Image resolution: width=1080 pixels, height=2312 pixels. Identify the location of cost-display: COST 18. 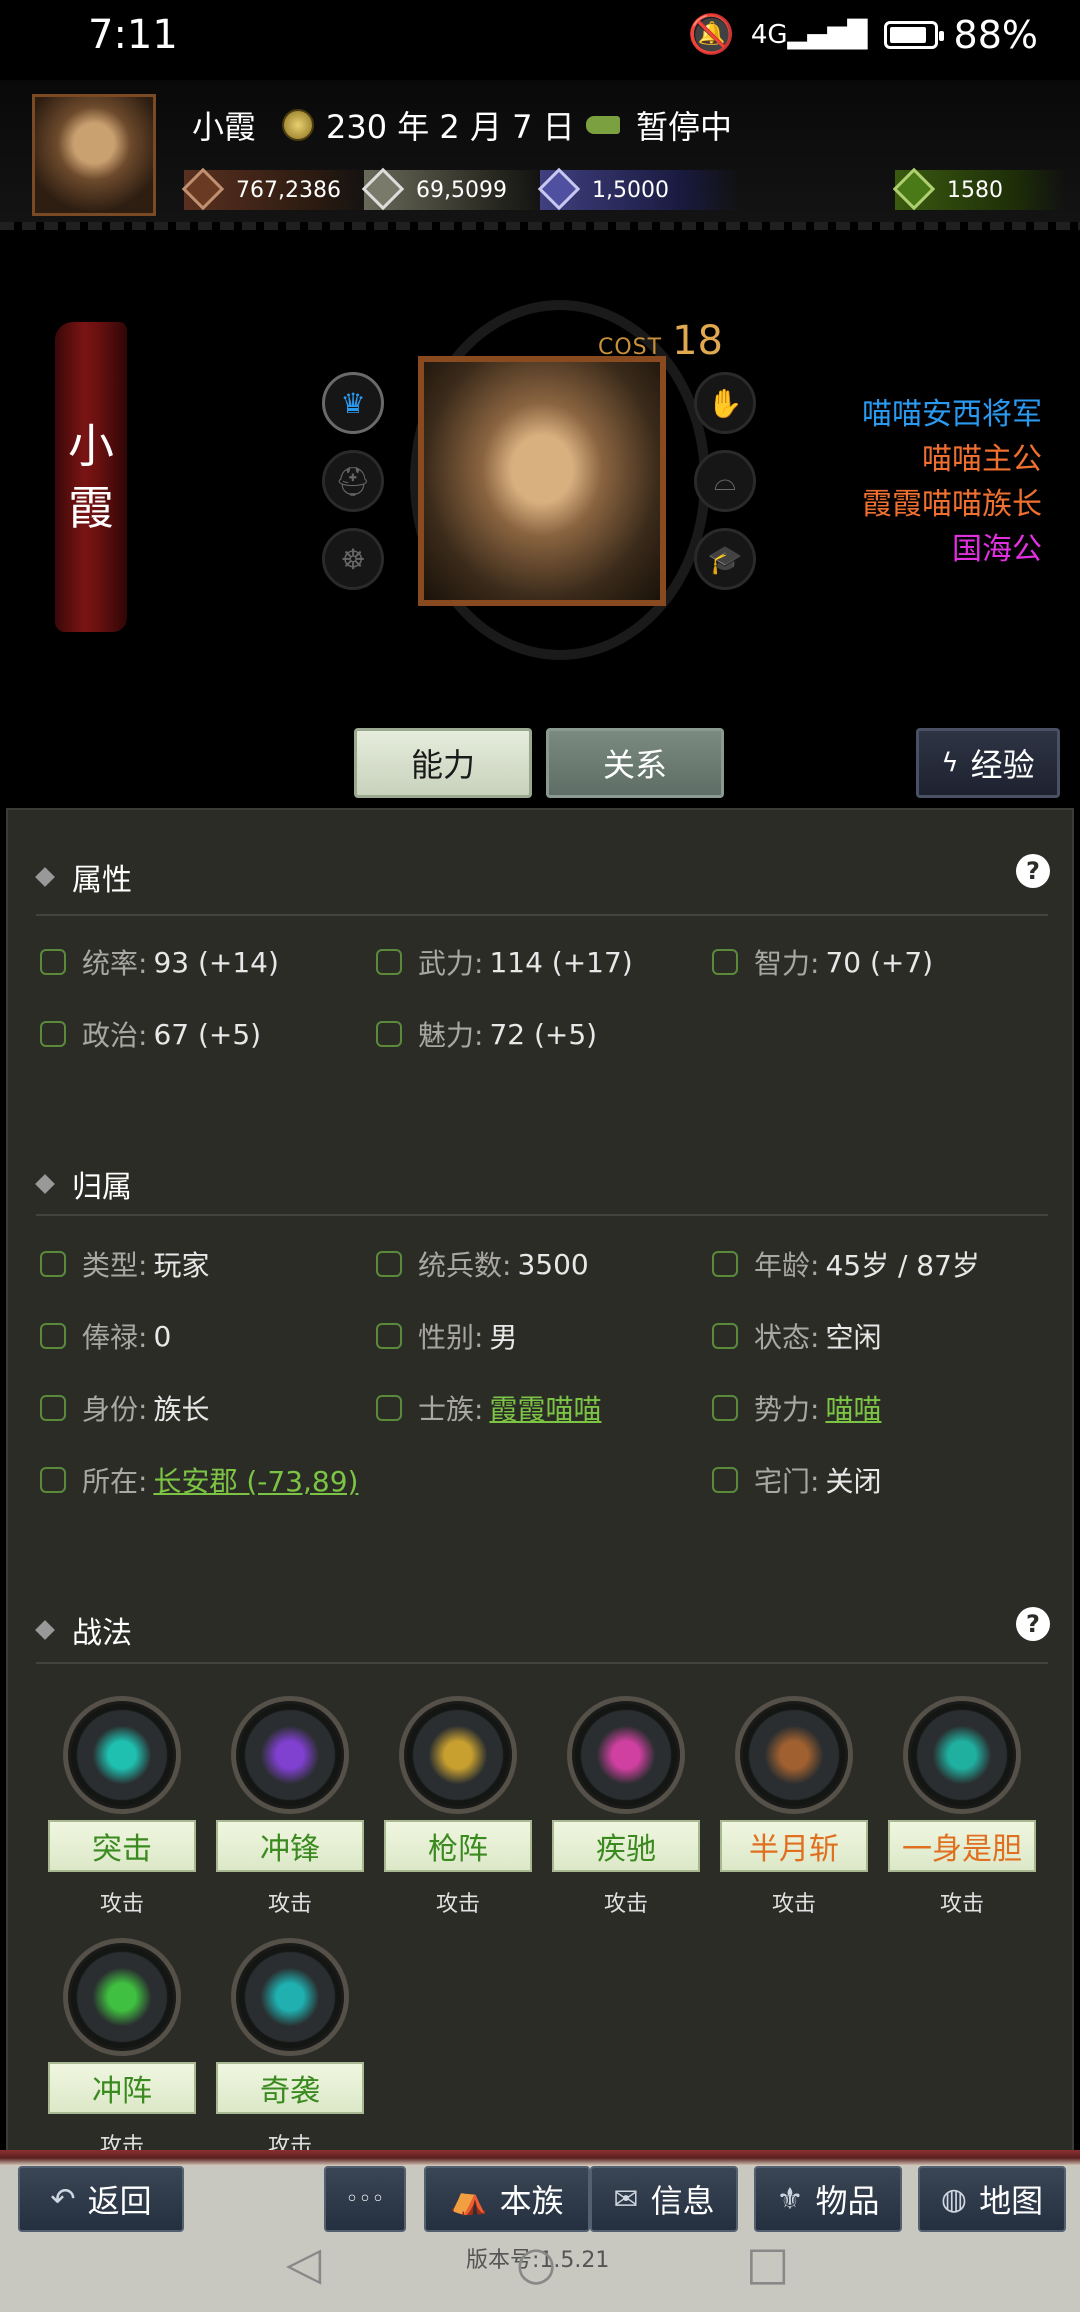
(660, 341).